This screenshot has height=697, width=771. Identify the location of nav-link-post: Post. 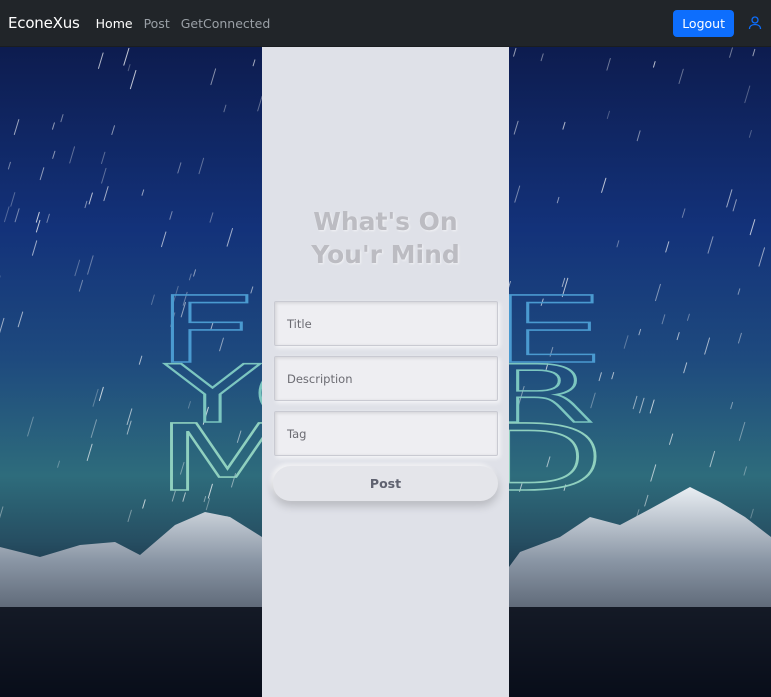
(157, 23).